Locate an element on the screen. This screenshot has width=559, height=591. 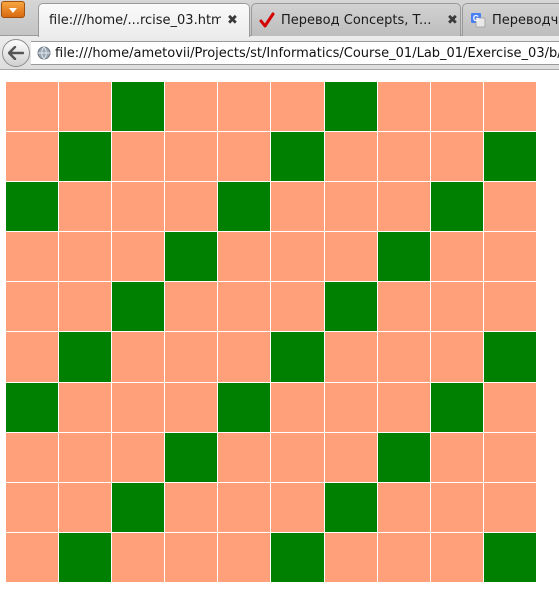
tab-title: Переводч is located at coordinates (525, 20).